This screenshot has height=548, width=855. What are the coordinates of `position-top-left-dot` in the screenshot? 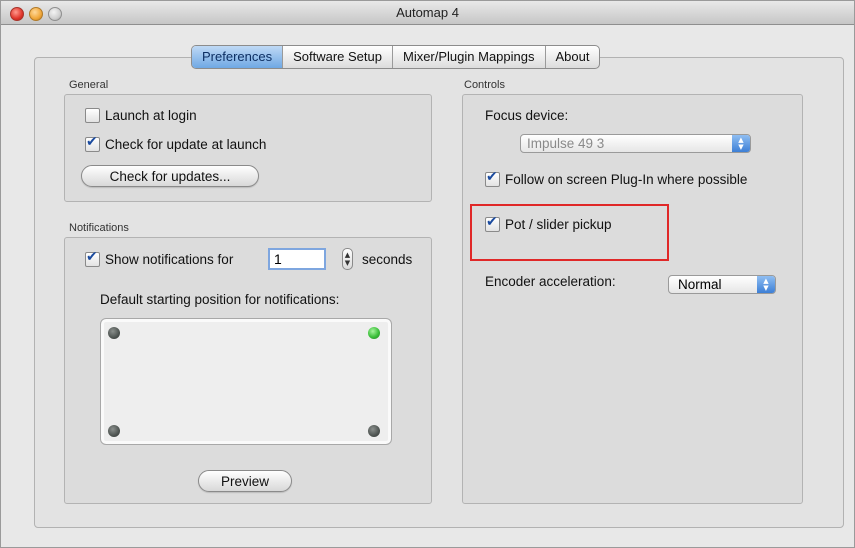 It's located at (114, 333).